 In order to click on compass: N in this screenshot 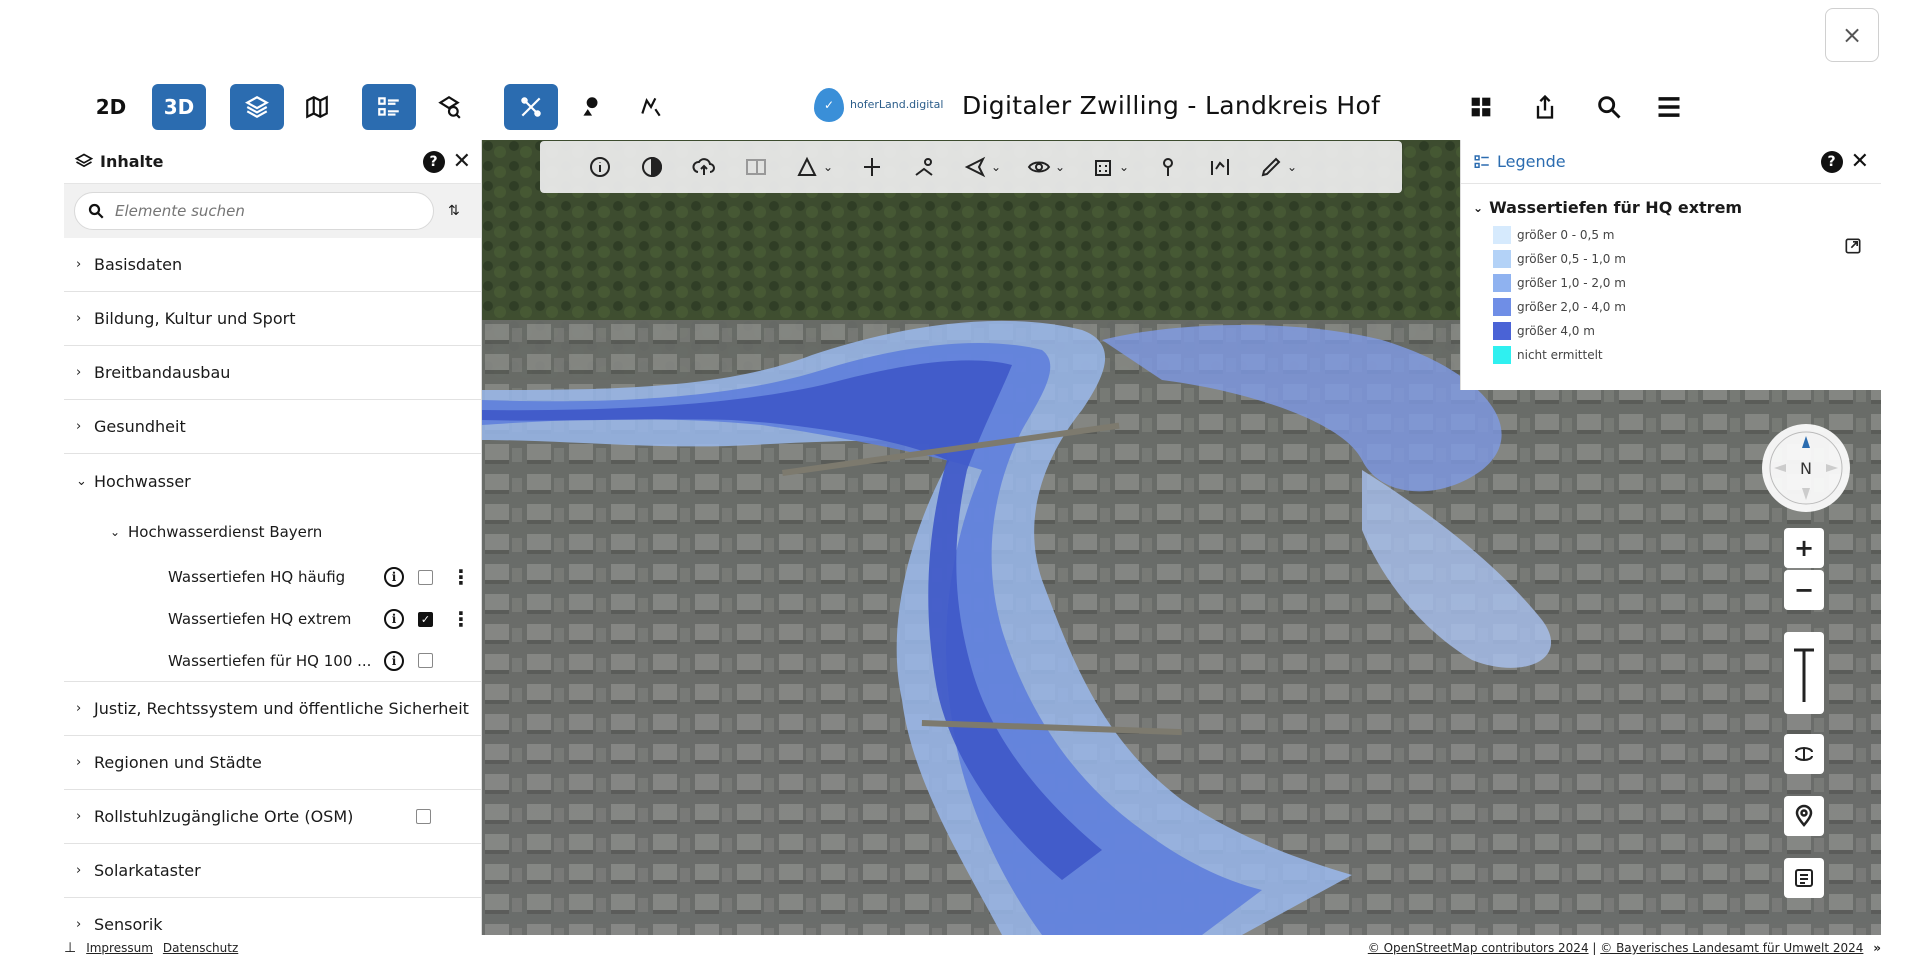, I will do `click(1806, 468)`.